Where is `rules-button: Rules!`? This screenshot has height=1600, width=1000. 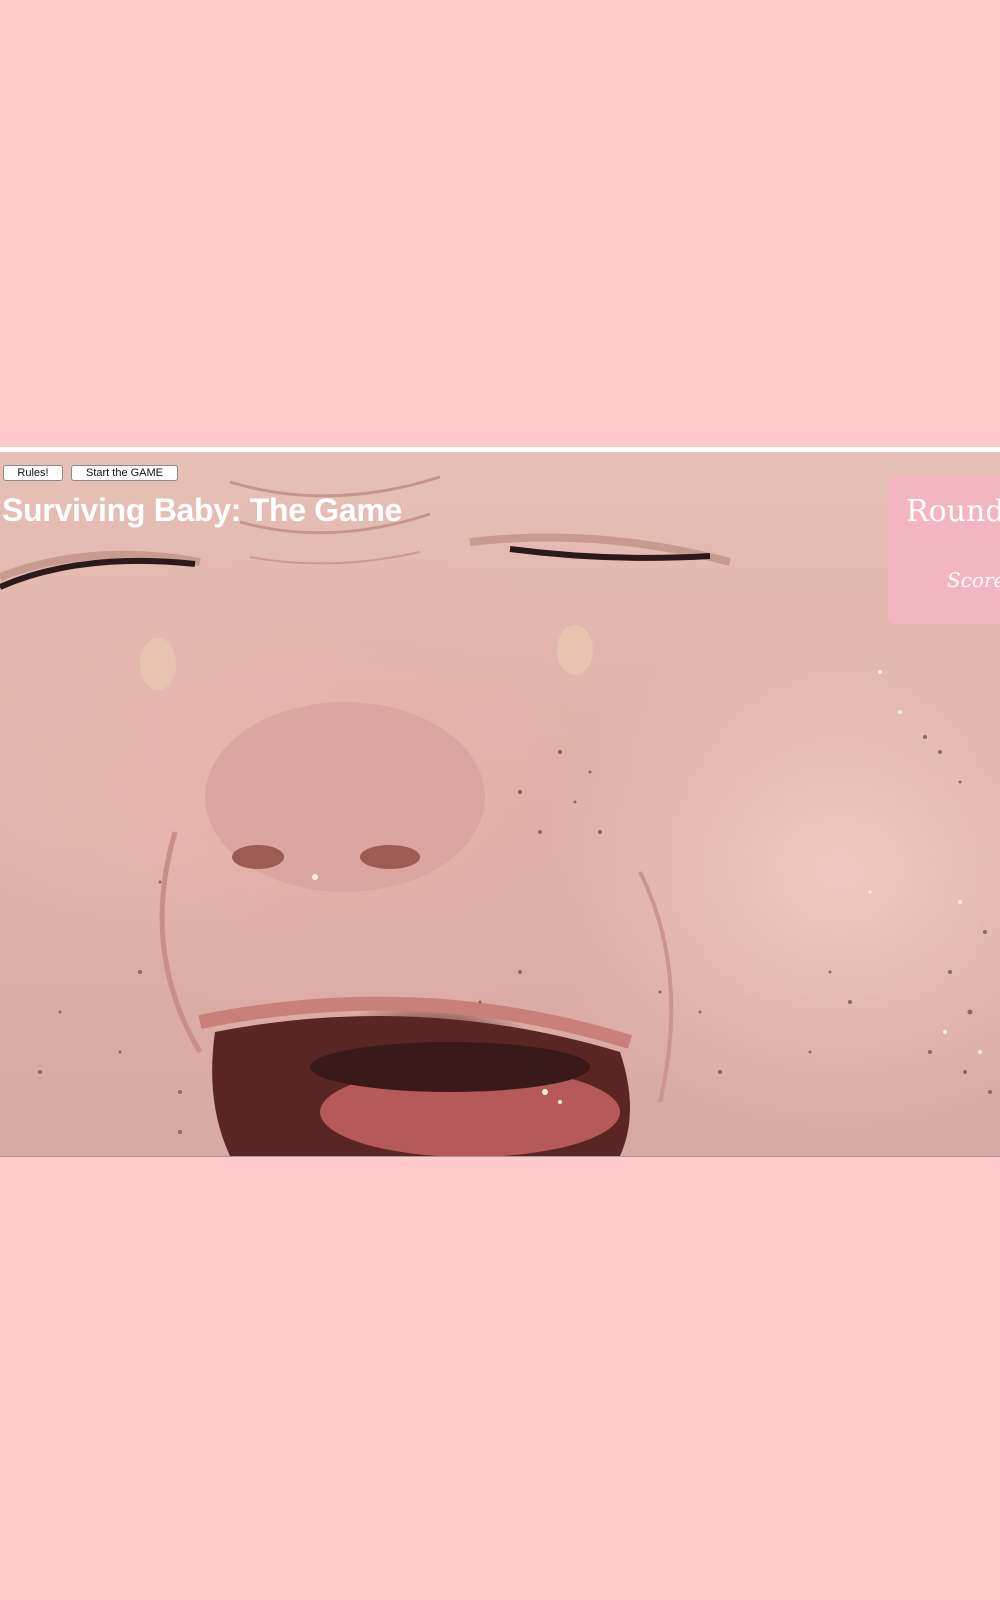 rules-button: Rules! is located at coordinates (33, 473).